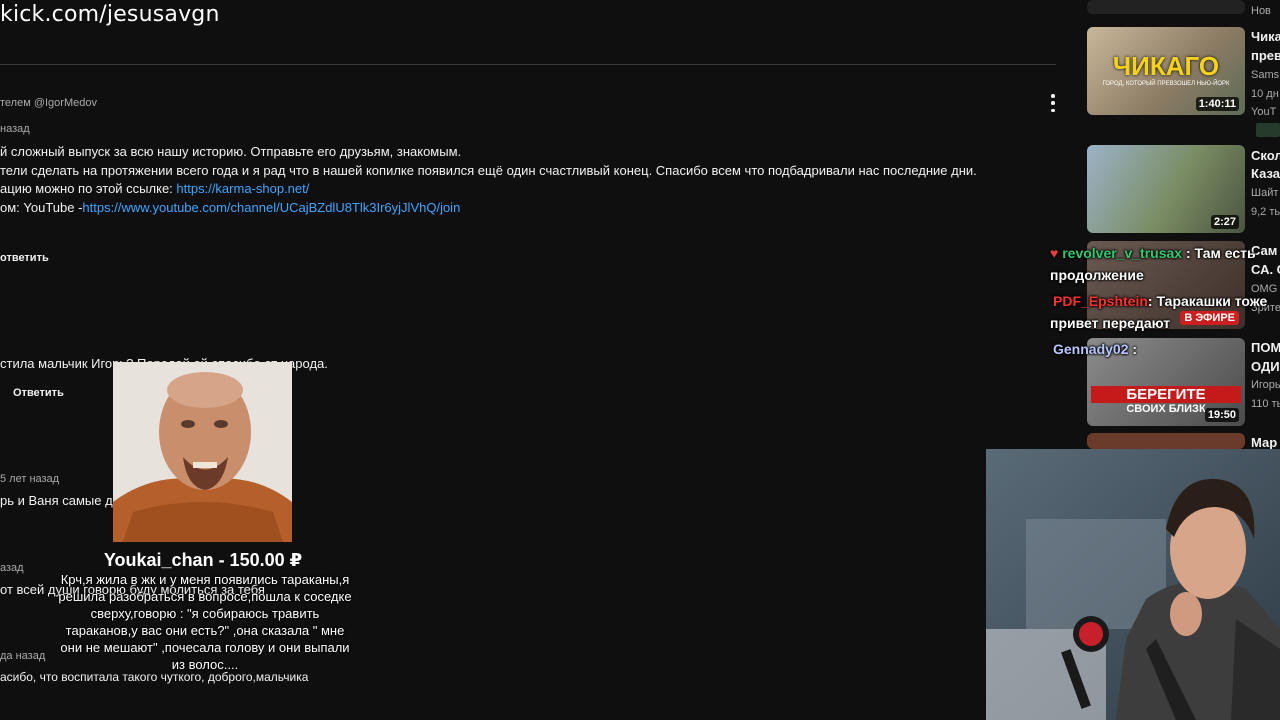 The width and height of the screenshot is (1280, 720). Describe the element at coordinates (1207, 301) in the screenshot. I see `chat-text: : Таракашки тоже` at that location.